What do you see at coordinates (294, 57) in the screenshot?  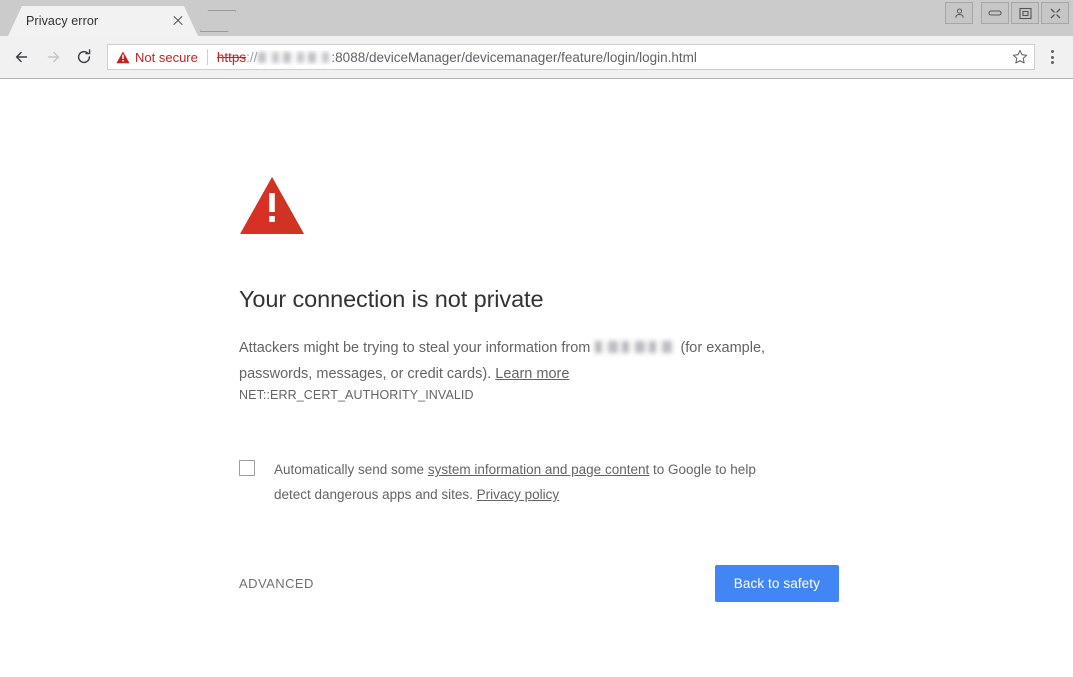 I see `url-host-redacted` at bounding box center [294, 57].